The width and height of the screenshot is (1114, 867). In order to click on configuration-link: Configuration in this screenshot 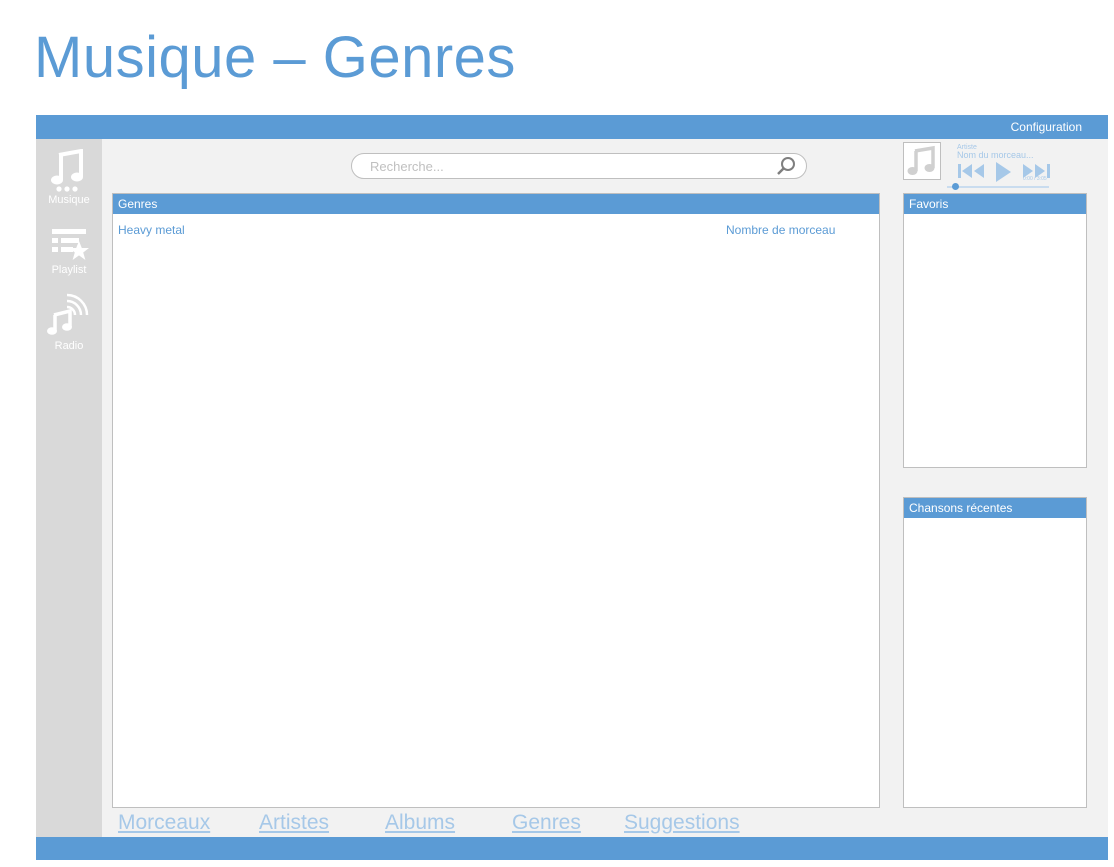, I will do `click(1046, 127)`.